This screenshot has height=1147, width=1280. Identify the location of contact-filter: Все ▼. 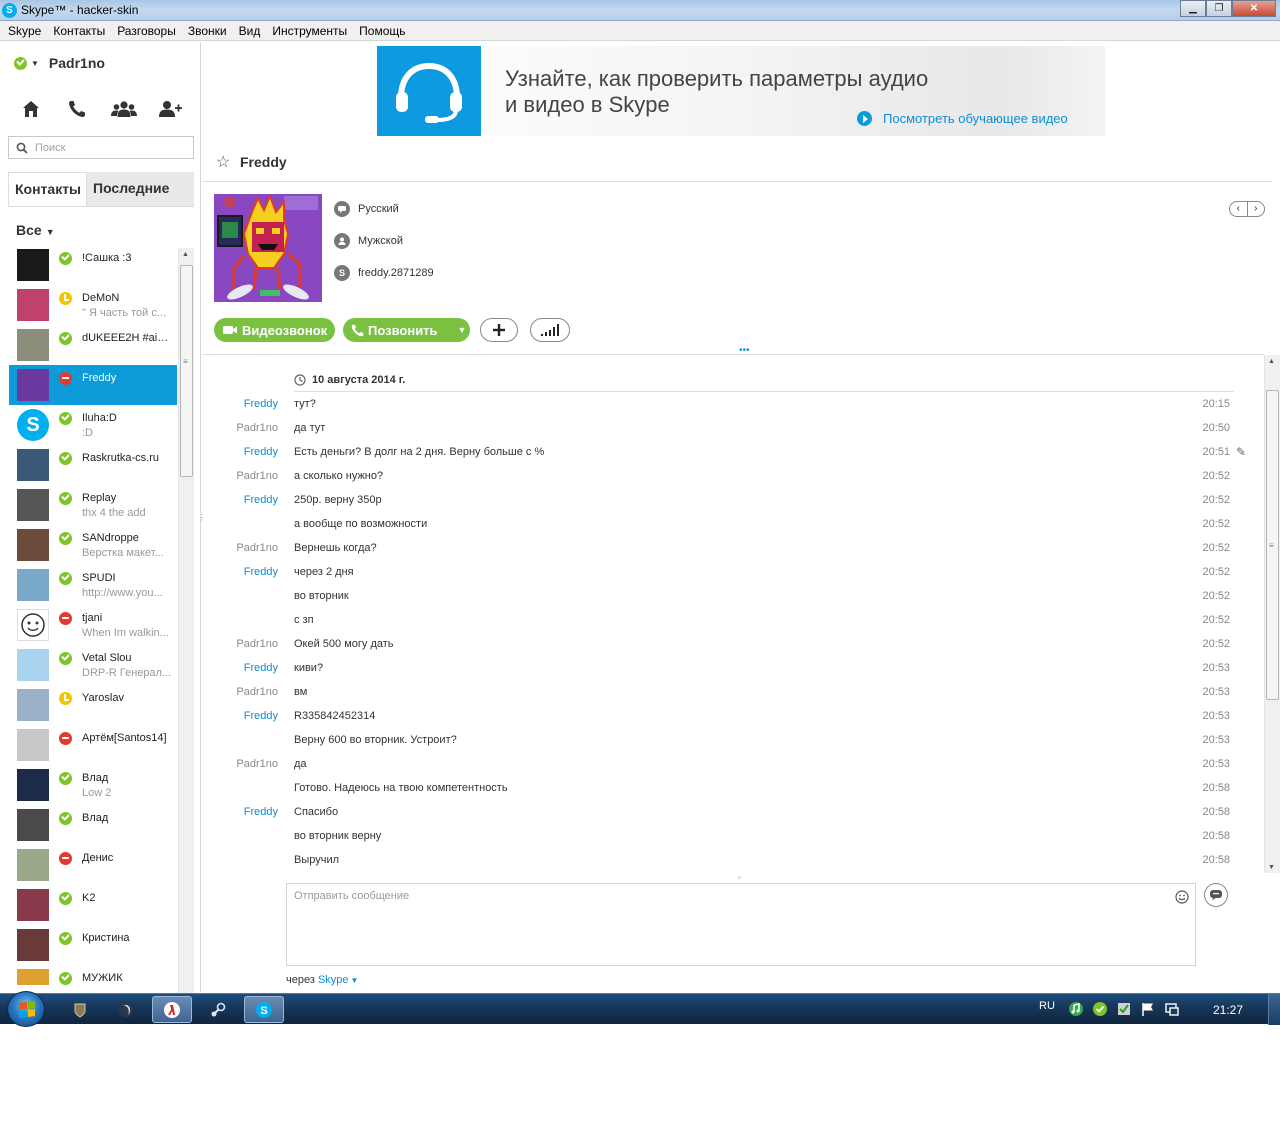
(35, 230).